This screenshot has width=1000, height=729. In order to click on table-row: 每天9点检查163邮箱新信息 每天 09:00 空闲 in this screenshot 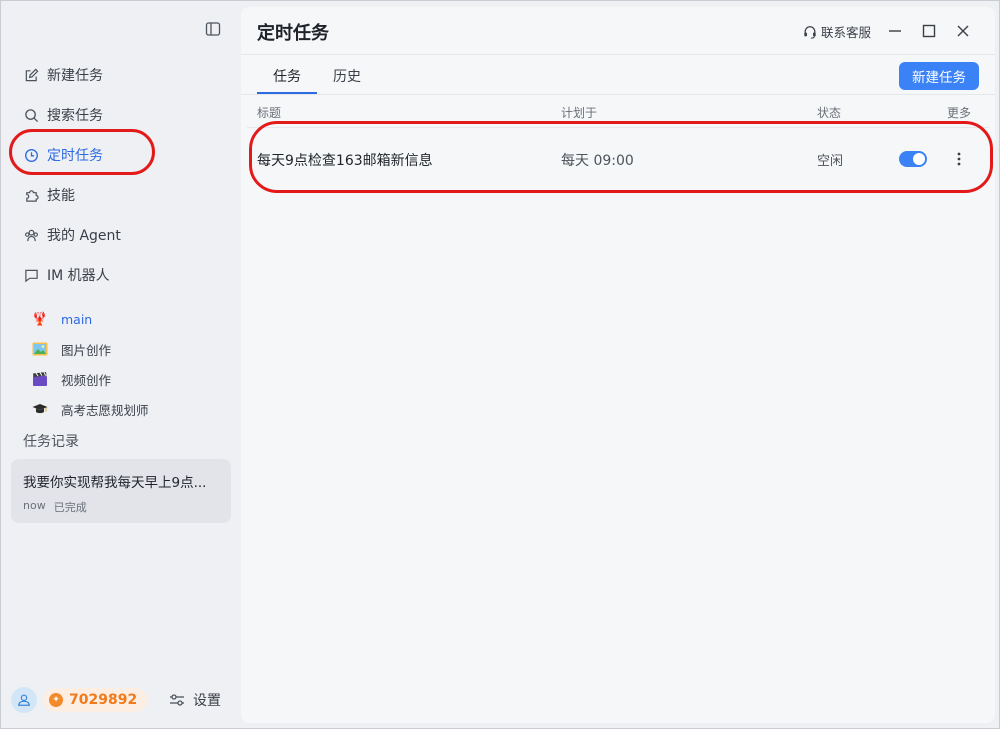, I will do `click(618, 158)`.